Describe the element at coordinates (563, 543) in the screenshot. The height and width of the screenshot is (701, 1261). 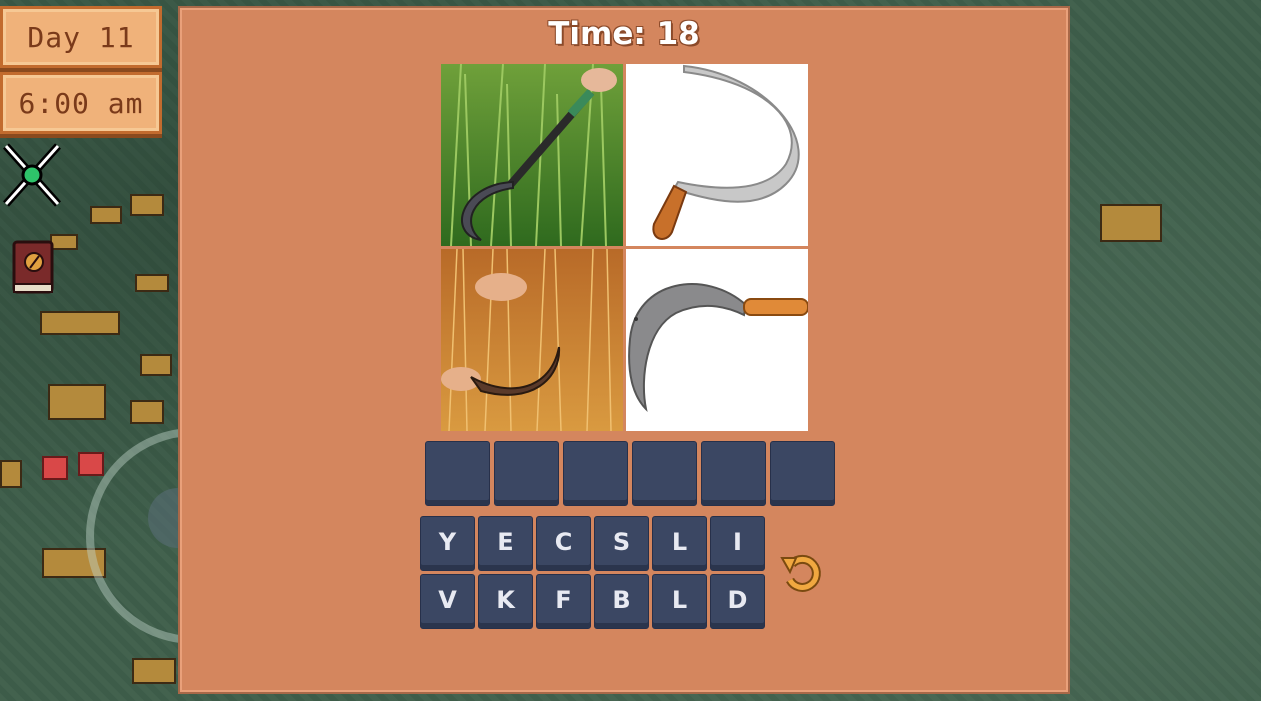
I see `letter-key: C` at that location.